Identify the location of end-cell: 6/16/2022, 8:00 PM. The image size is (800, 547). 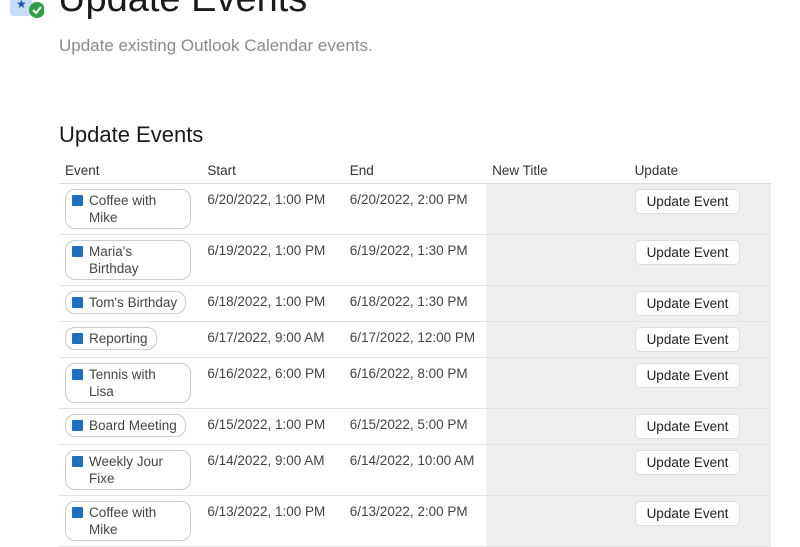
(415, 383).